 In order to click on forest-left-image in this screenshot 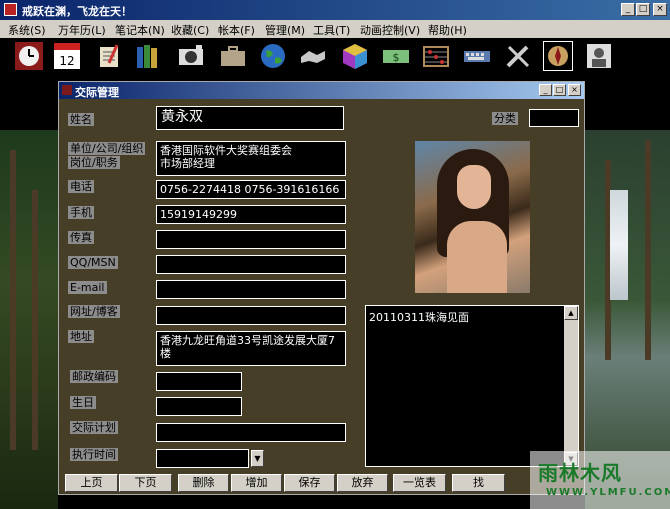, I will do `click(29, 319)`.